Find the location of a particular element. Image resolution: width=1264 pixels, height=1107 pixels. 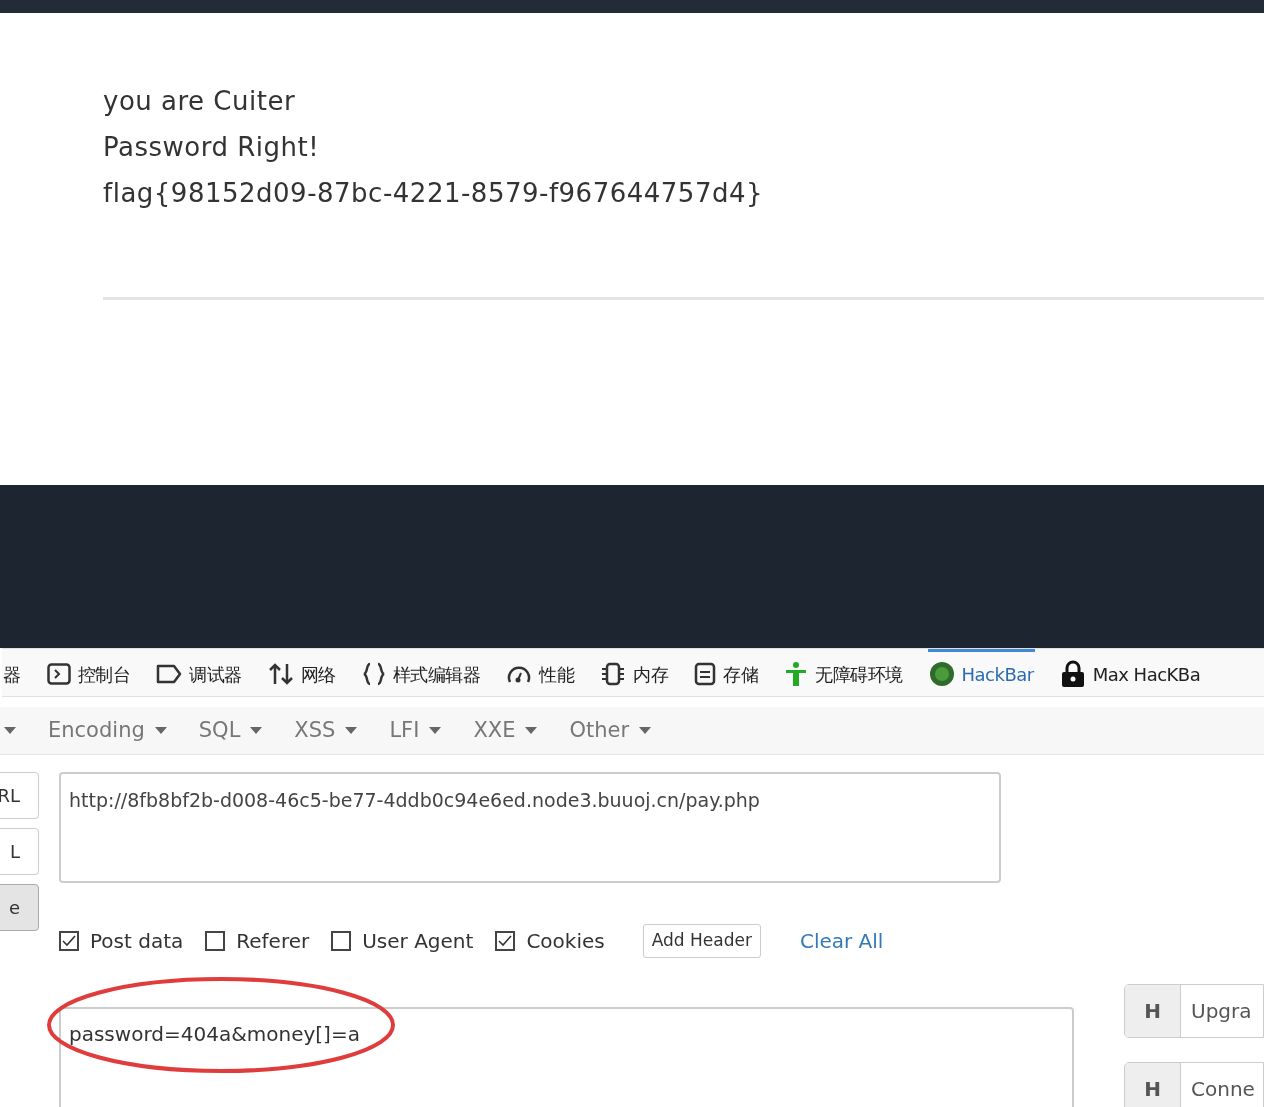

result-text: you are Cuiter is located at coordinates (200, 101).